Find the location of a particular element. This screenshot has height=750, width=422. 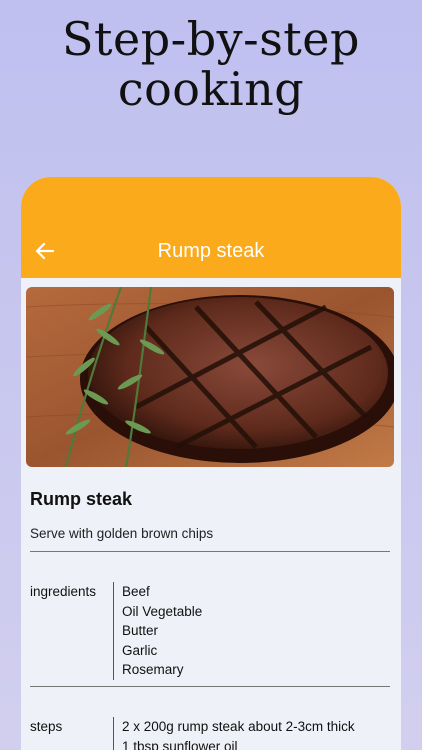

ingredient-item: Butter is located at coordinates (140, 631).